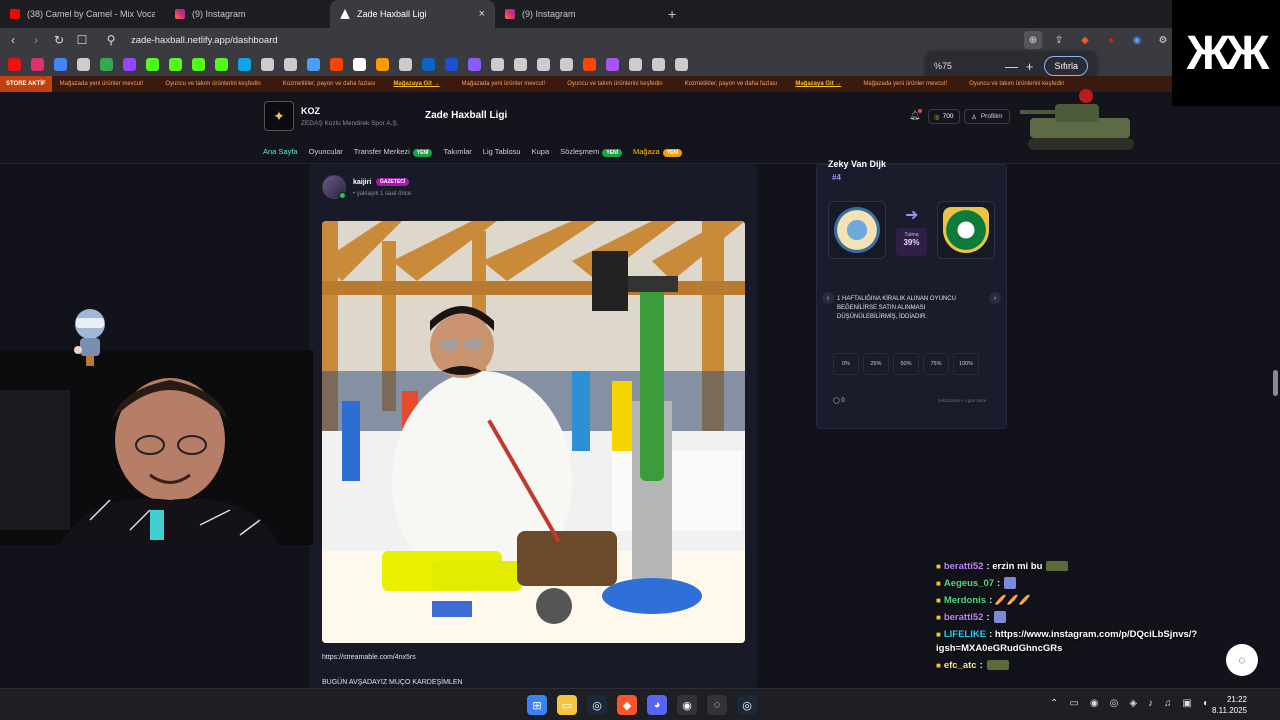  What do you see at coordinates (846, 364) in the screenshot?
I see `percent-option-button: 0%` at bounding box center [846, 364].